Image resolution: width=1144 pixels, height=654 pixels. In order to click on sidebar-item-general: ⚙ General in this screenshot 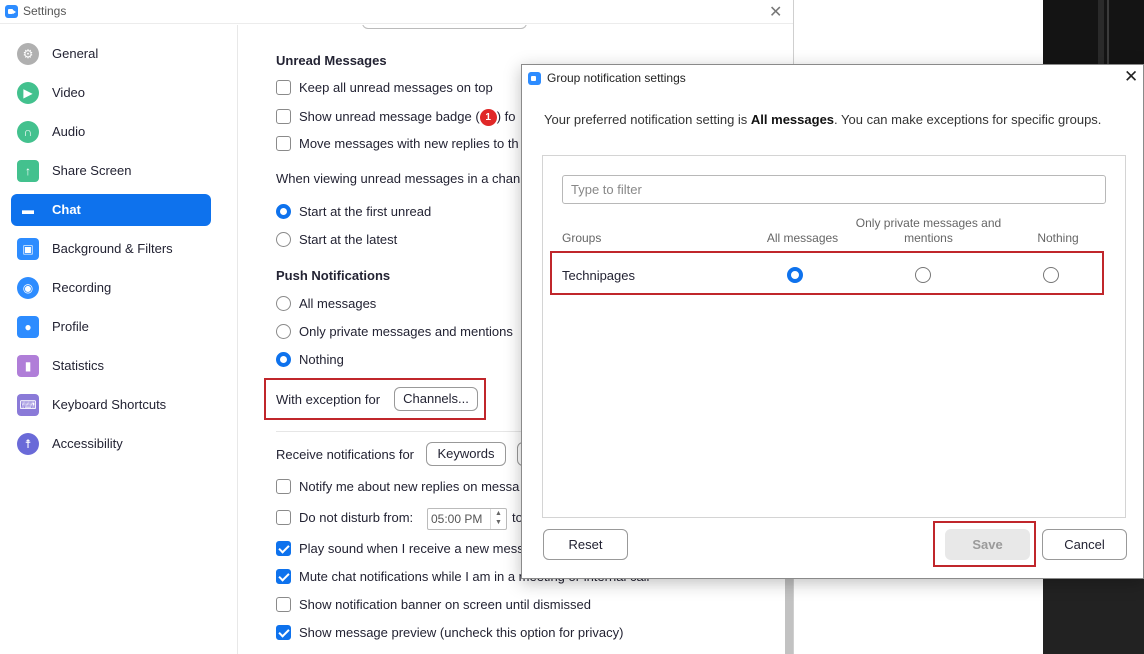, I will do `click(111, 54)`.